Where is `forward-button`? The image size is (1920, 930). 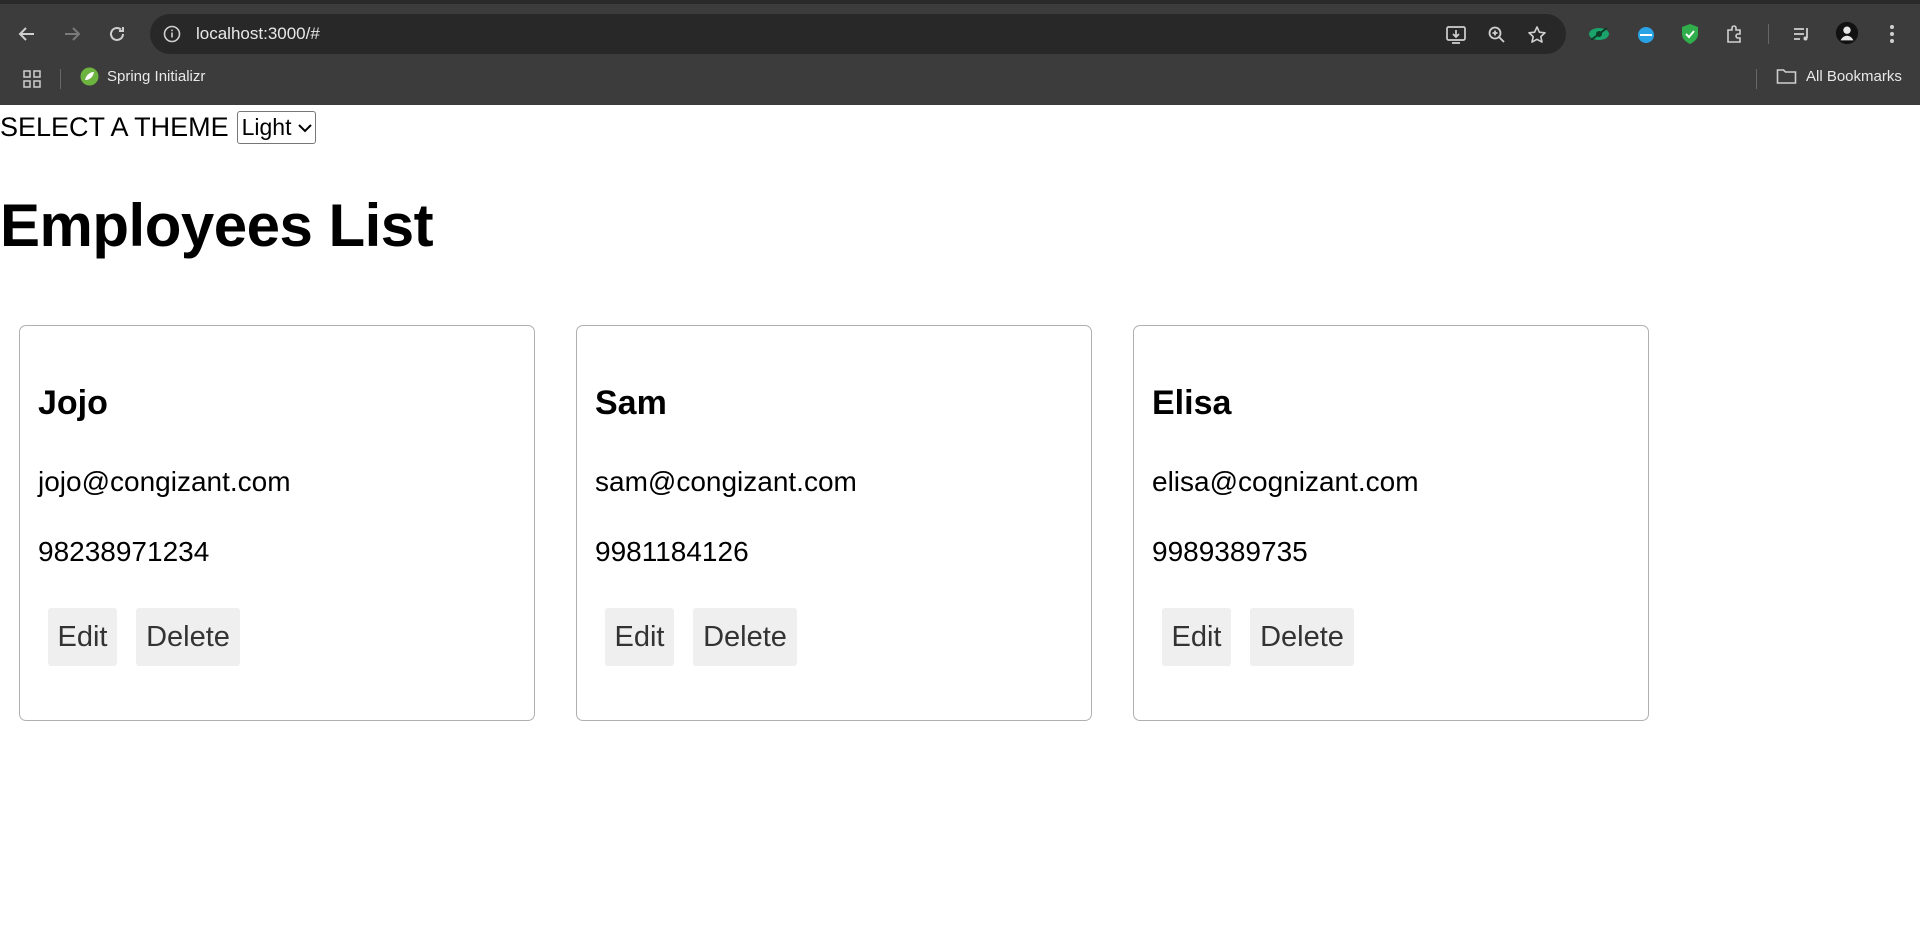
forward-button is located at coordinates (72, 34).